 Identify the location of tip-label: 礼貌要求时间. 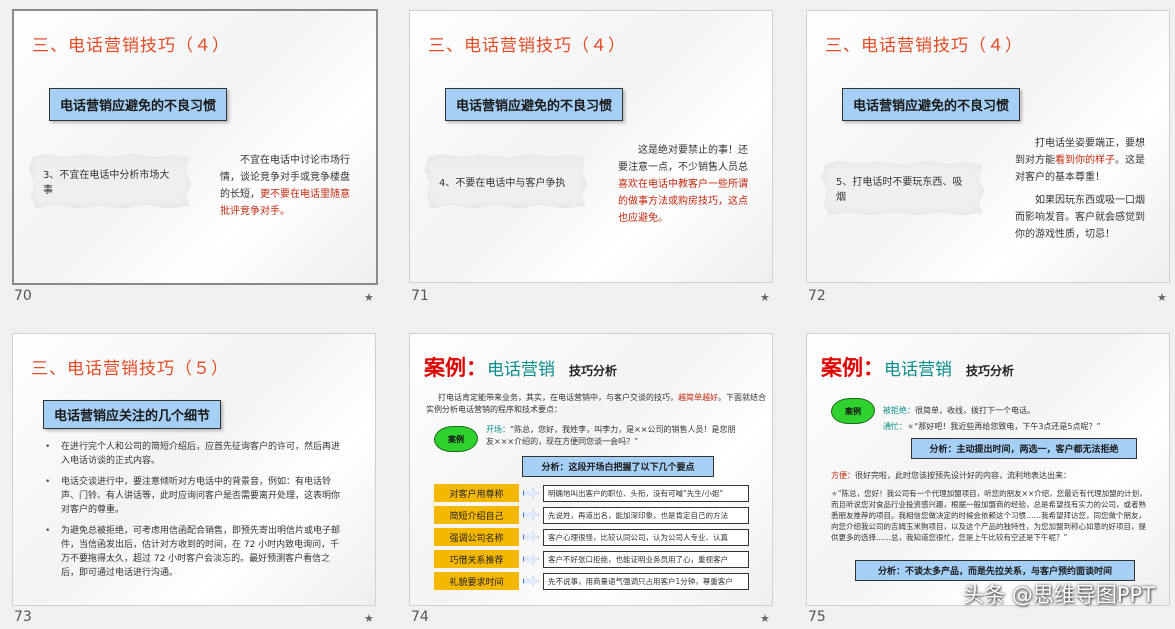
(476, 581).